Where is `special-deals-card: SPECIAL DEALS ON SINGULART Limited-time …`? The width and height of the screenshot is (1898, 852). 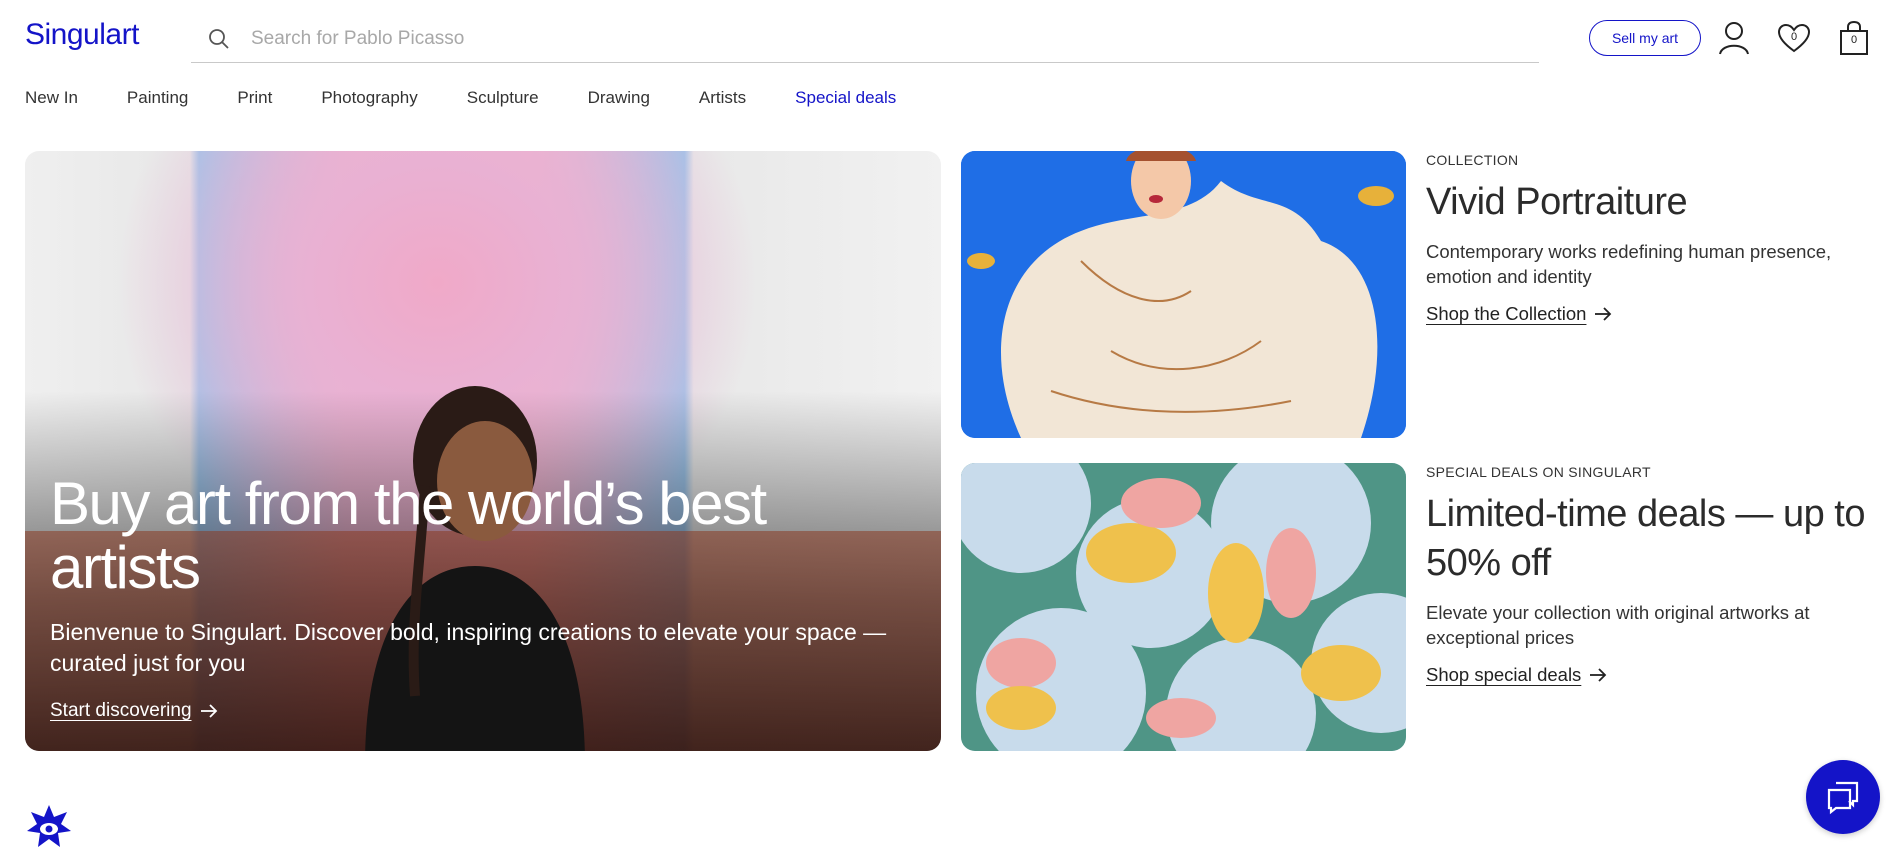
special-deals-card: SPECIAL DEALS ON SINGULART Limited-time … is located at coordinates (1656, 575).